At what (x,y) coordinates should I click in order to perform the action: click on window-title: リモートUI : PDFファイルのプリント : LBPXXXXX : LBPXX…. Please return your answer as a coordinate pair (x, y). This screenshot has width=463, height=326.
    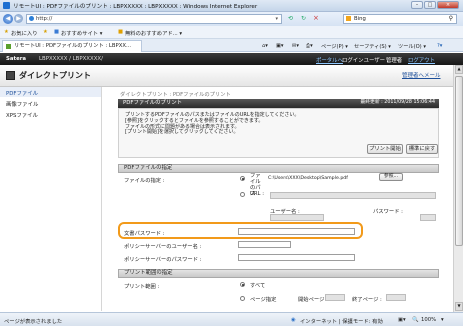
    Looking at the image, I should click on (135, 7).